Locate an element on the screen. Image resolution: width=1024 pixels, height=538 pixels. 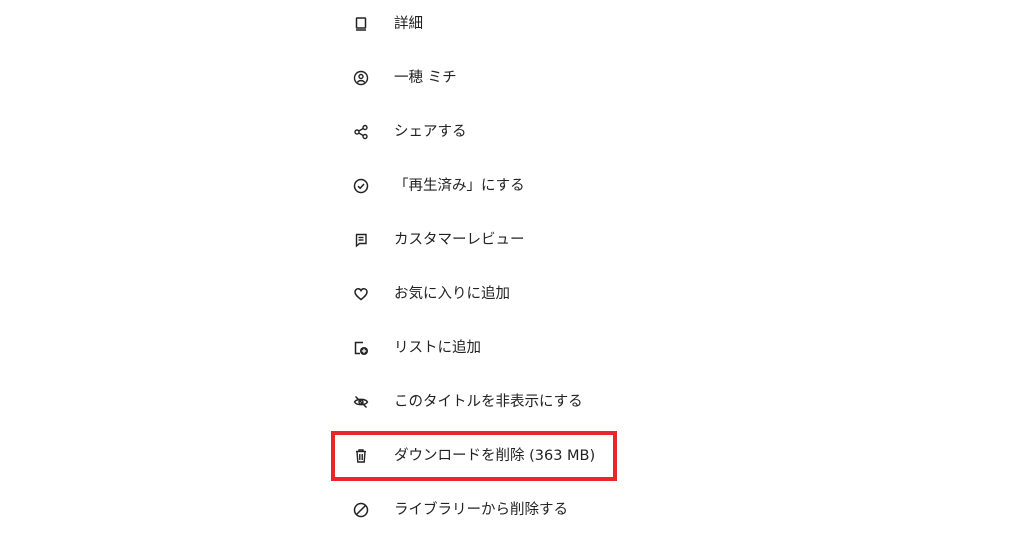
menu-item-label: お気に入りに追加 is located at coordinates (452, 294).